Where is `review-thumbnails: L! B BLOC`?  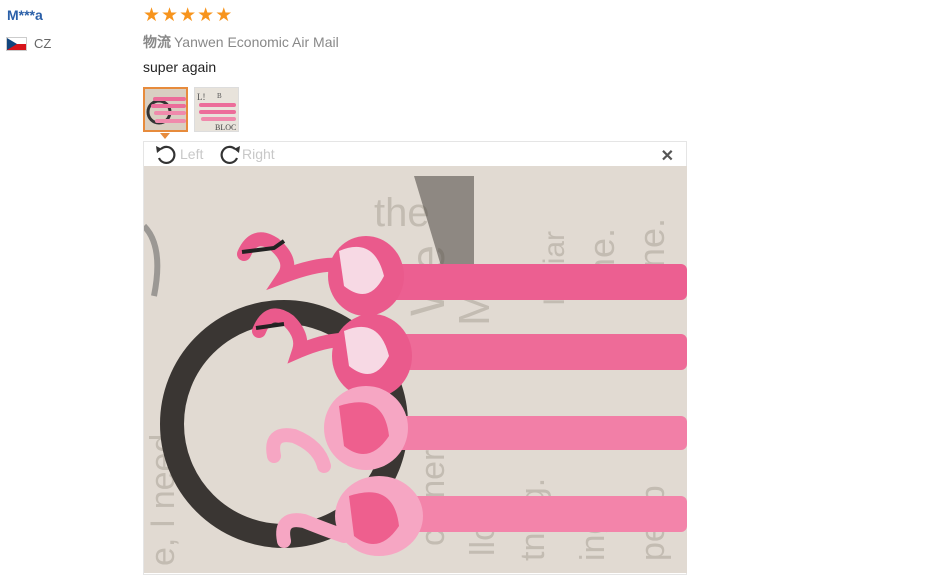
review-thumbnails: L! B BLOC is located at coordinates (191, 109).